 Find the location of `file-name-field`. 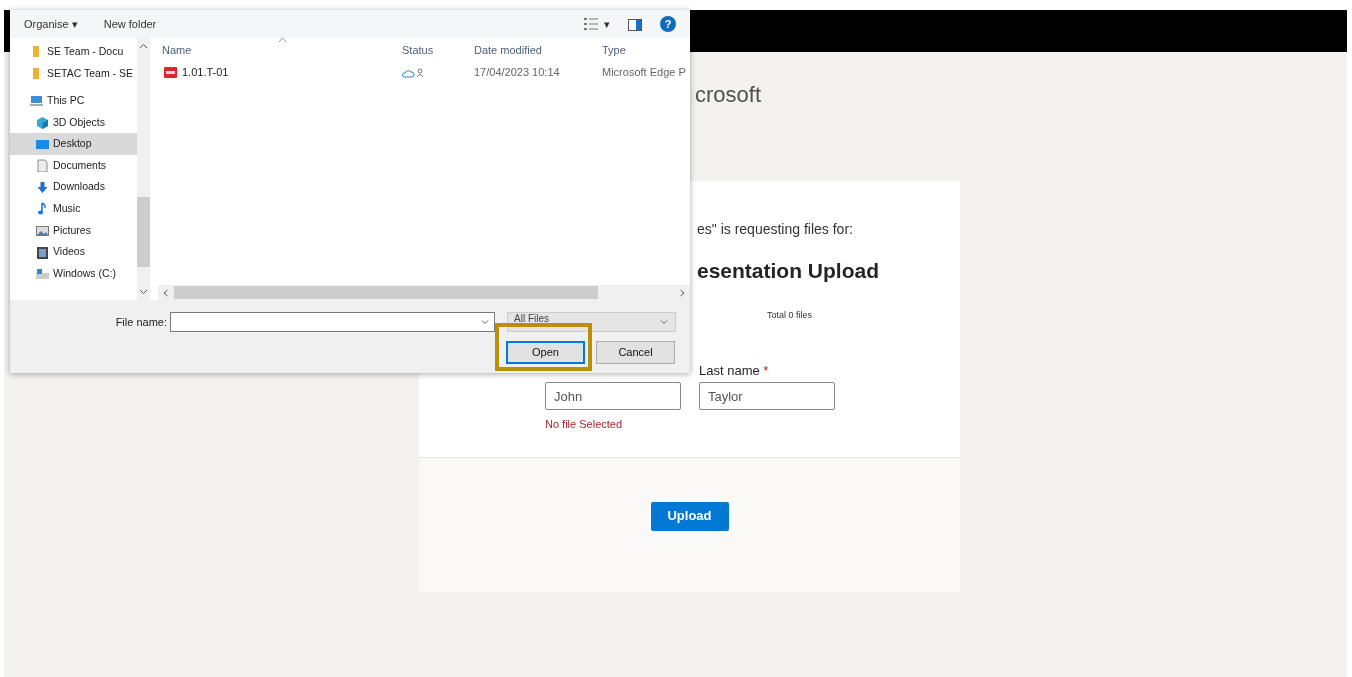

file-name-field is located at coordinates (332, 322).